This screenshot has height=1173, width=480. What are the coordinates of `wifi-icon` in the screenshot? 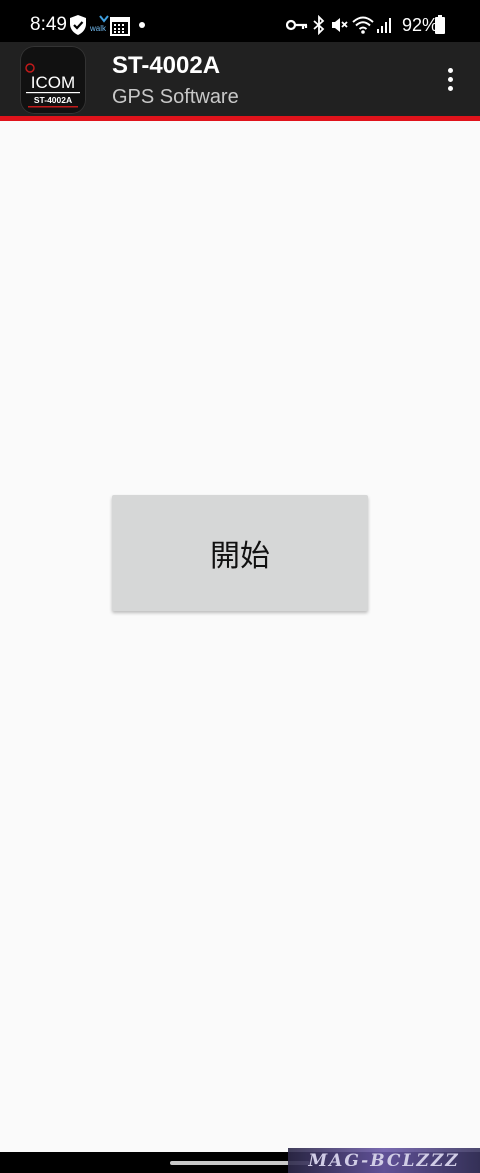 It's located at (363, 25).